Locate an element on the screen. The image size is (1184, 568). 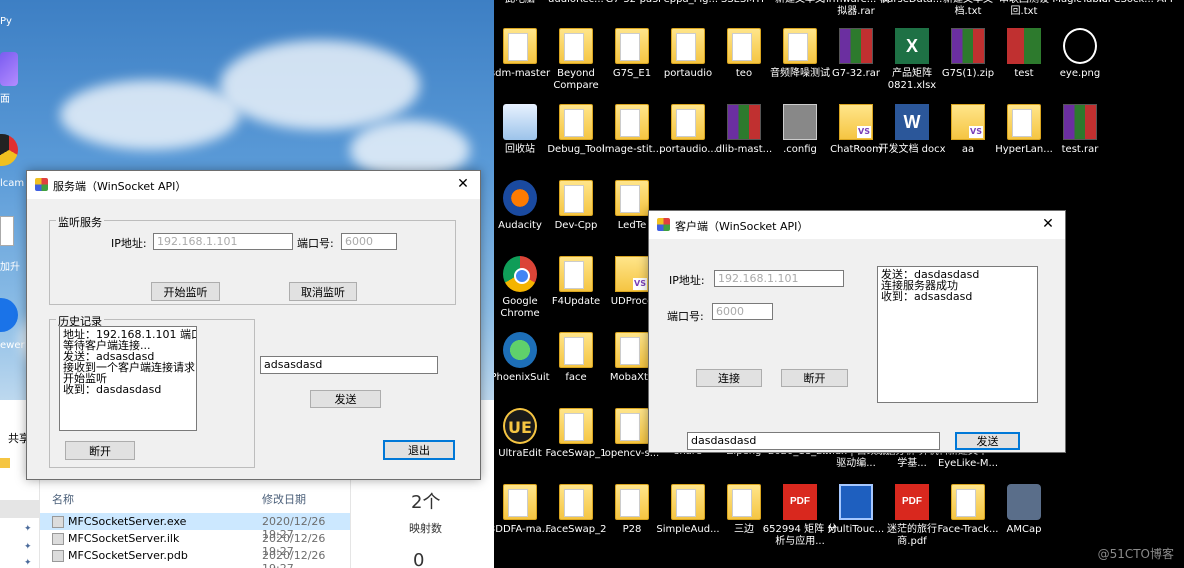
group-label: 监听服务 is located at coordinates (80, 222).